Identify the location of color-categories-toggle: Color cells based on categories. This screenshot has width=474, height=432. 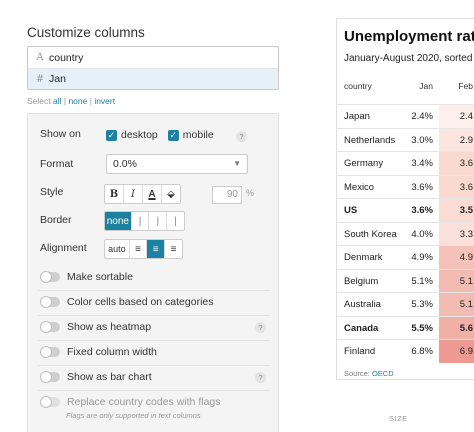
(127, 302).